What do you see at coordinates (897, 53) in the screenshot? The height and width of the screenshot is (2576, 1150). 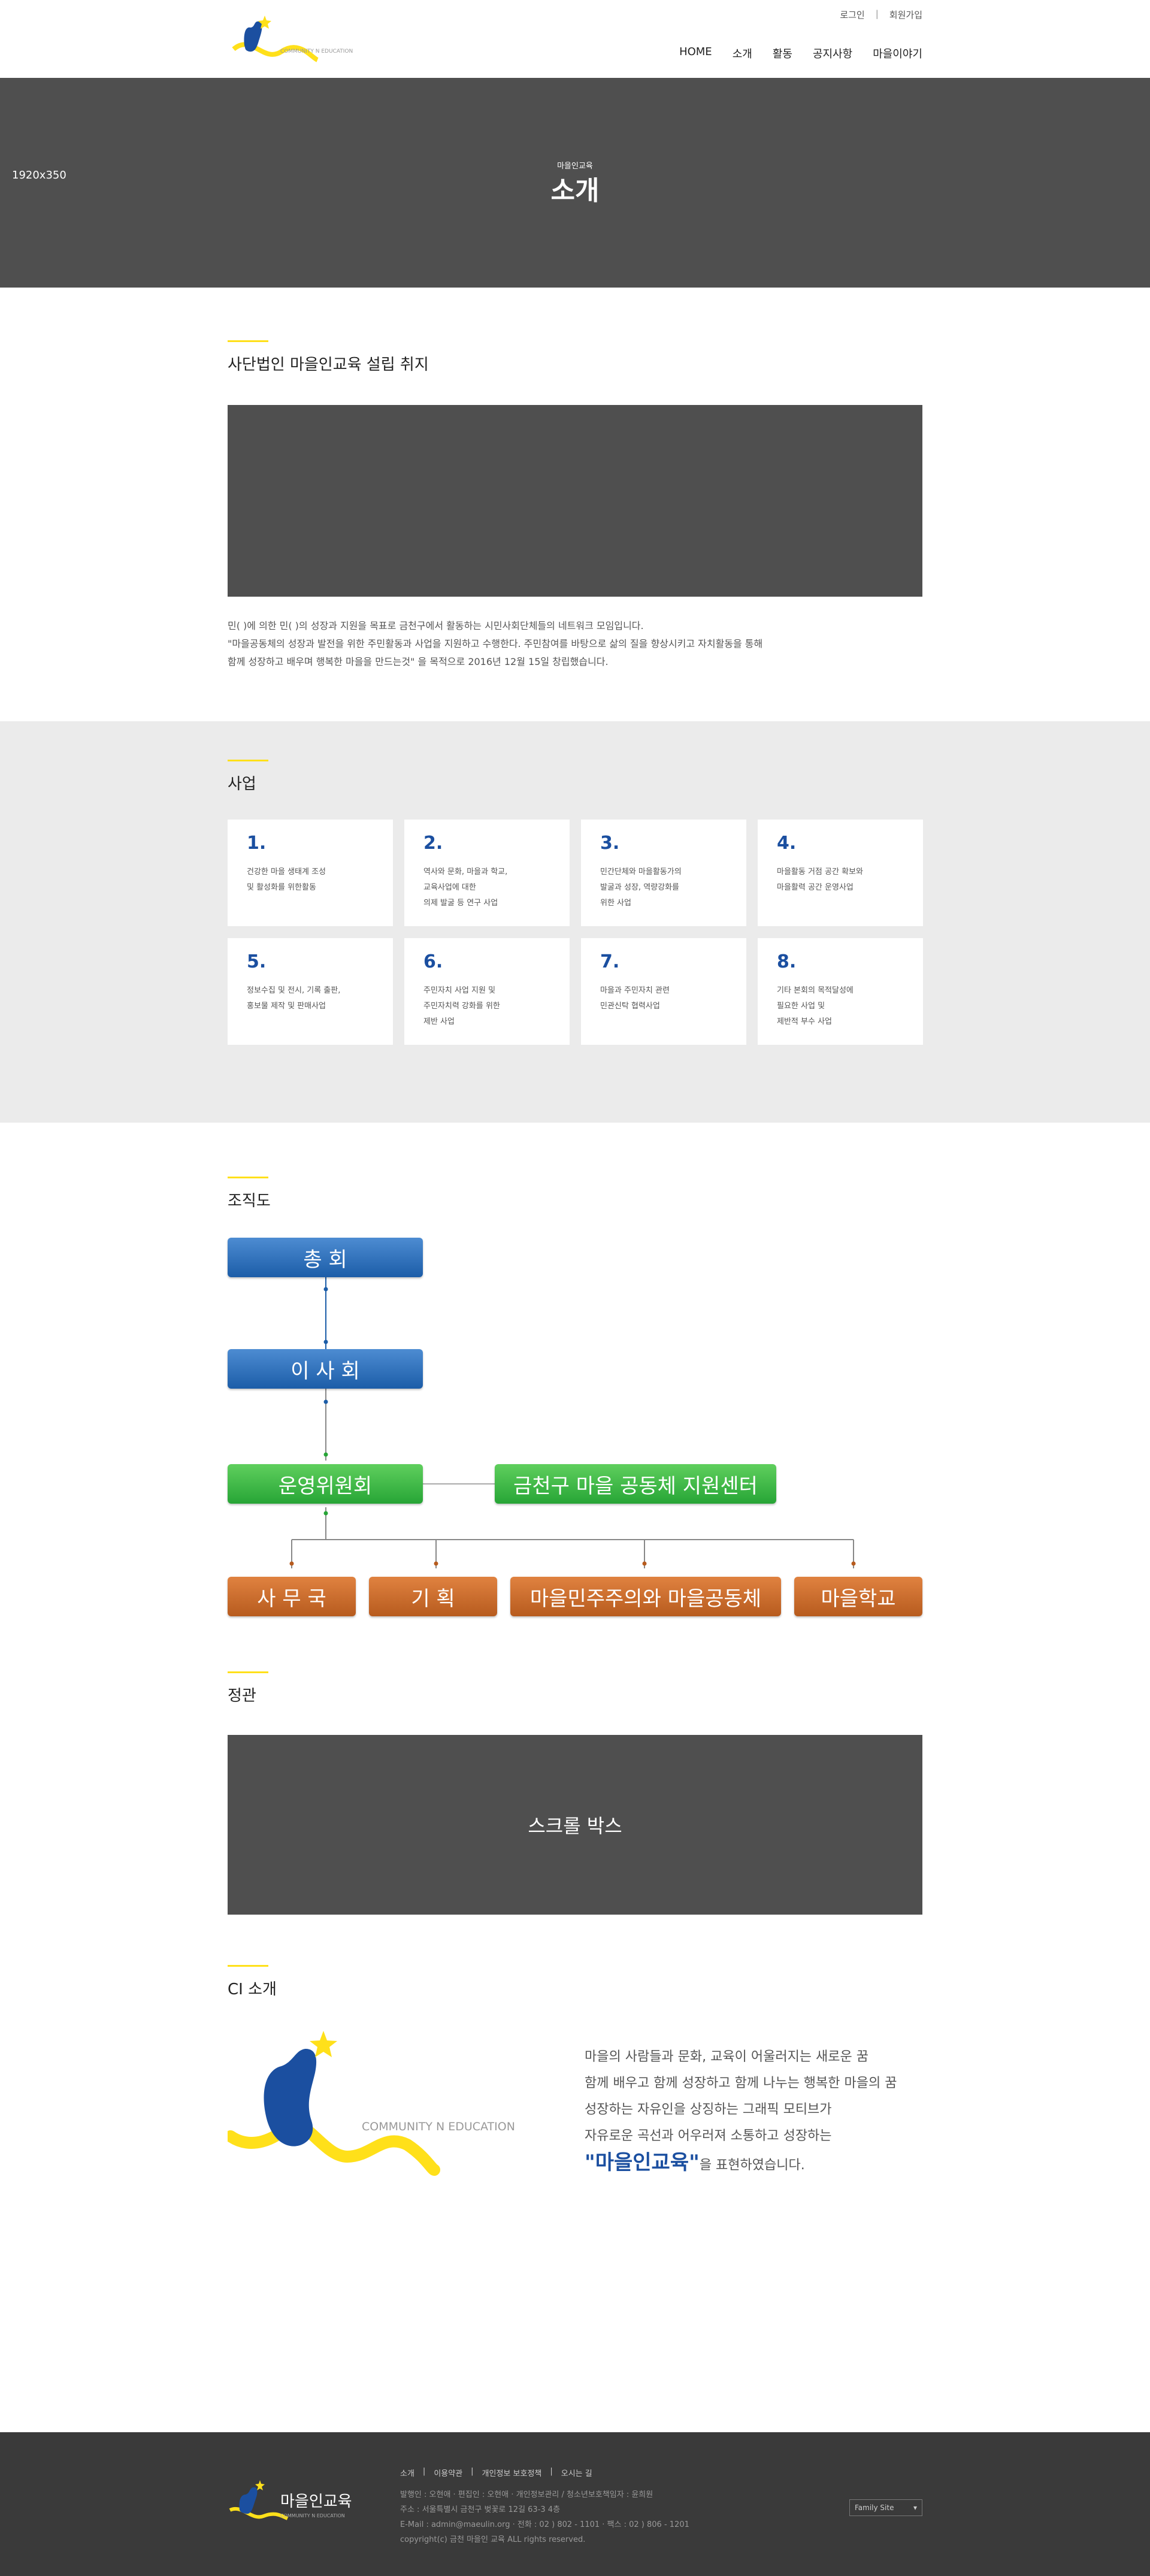 I see `nav-story: 마을이야기` at bounding box center [897, 53].